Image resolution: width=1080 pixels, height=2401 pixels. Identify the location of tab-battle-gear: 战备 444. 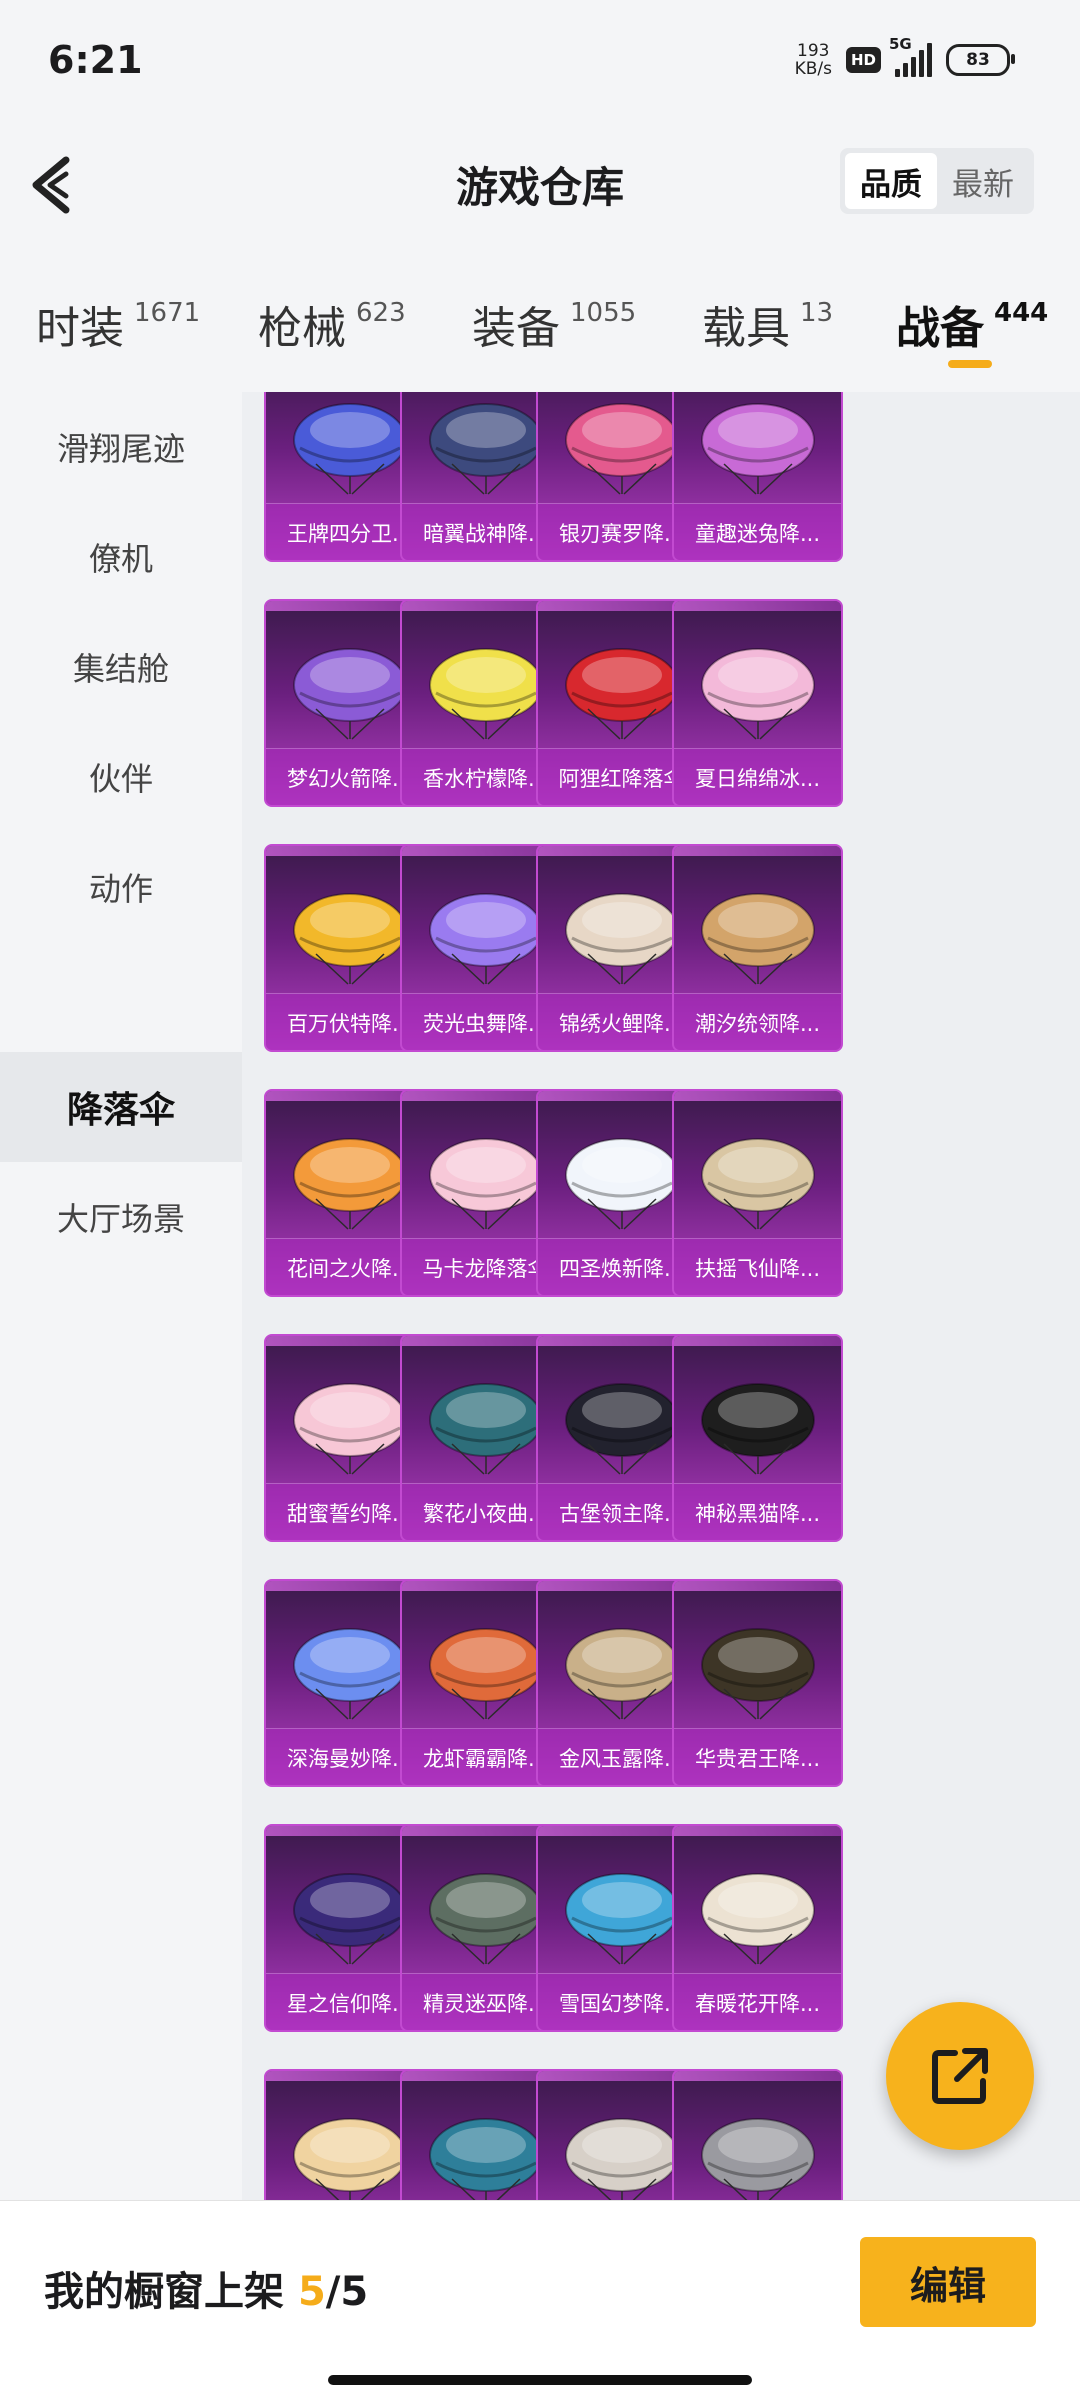
(972, 324).